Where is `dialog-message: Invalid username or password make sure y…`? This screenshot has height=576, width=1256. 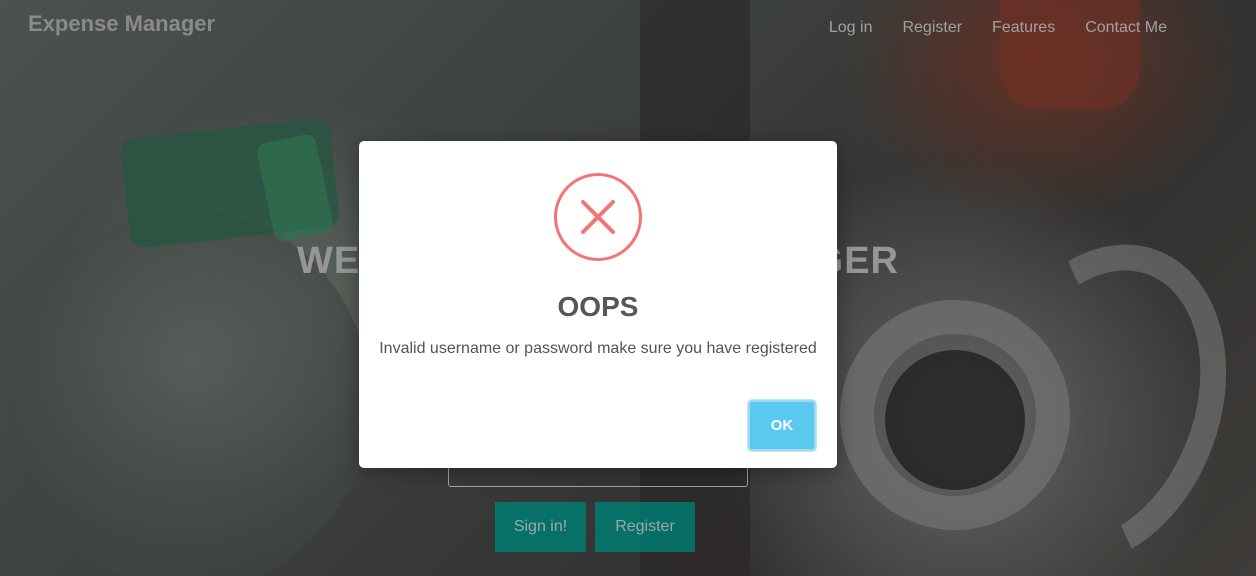
dialog-message: Invalid username or password make sure y… is located at coordinates (598, 348).